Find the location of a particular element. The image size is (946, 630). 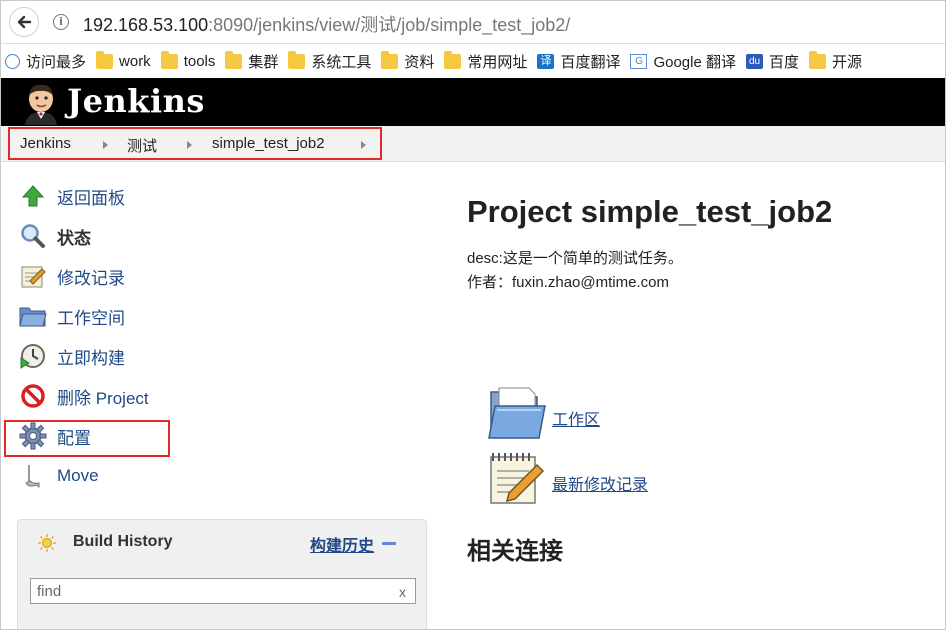

task-build-now: 立即构建 is located at coordinates (72, 356).